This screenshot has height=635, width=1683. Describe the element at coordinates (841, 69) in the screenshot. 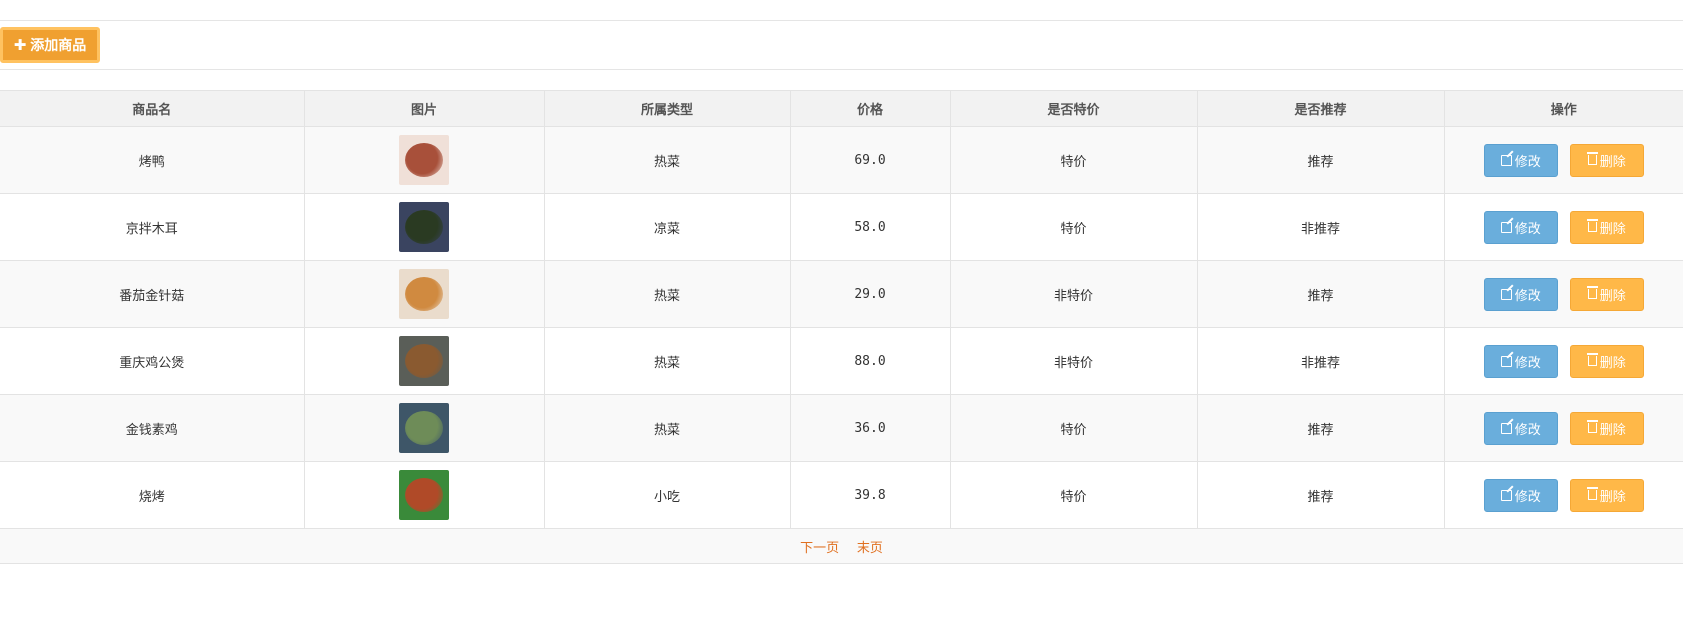

I see `toolbar-divider` at that location.